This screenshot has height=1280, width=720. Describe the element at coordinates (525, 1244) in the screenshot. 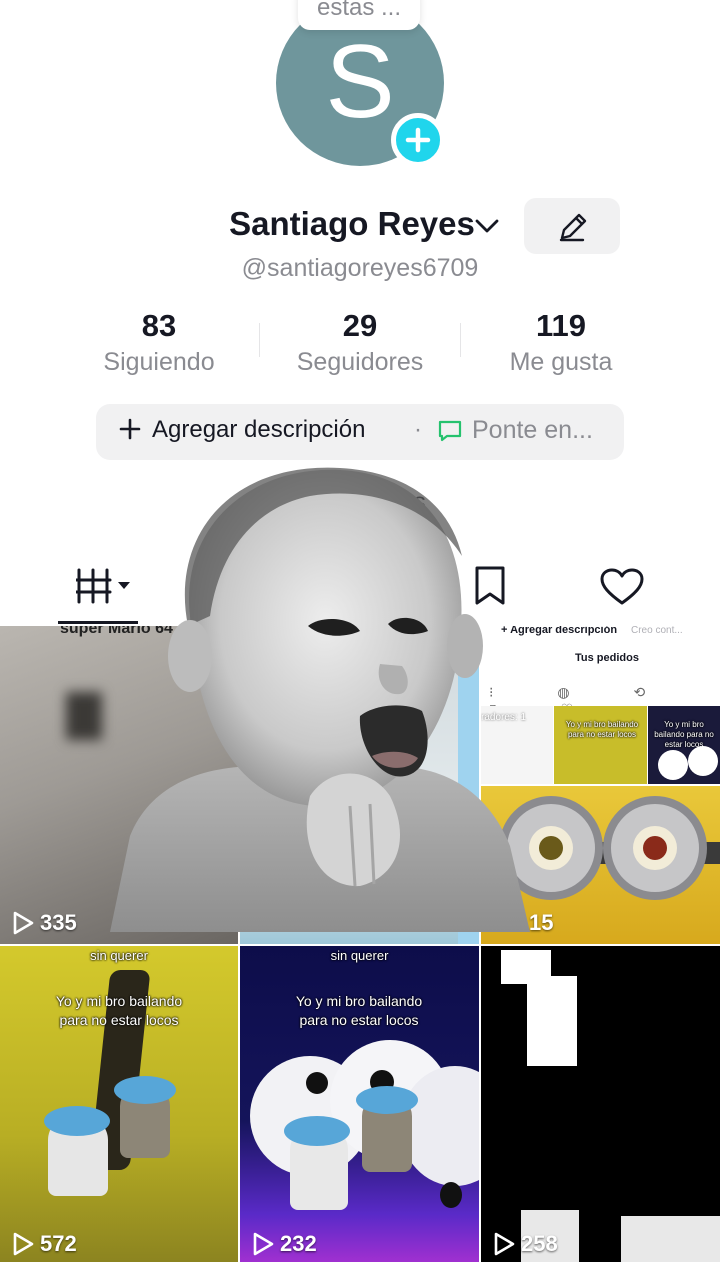

I see `view-count: 258` at that location.